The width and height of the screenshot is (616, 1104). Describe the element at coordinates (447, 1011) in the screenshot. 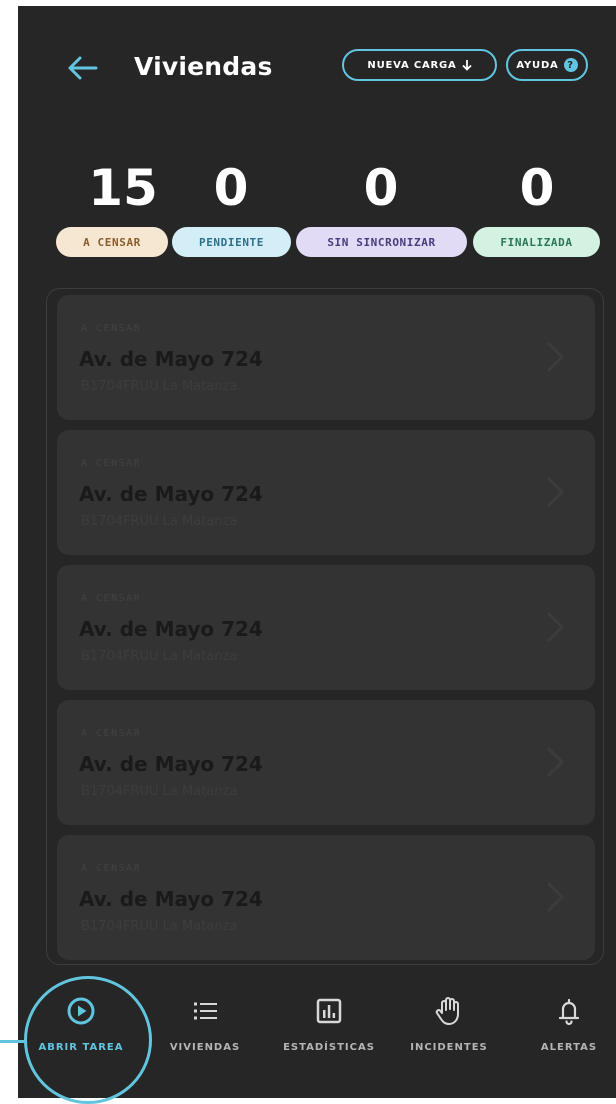

I see `hand-icon` at that location.